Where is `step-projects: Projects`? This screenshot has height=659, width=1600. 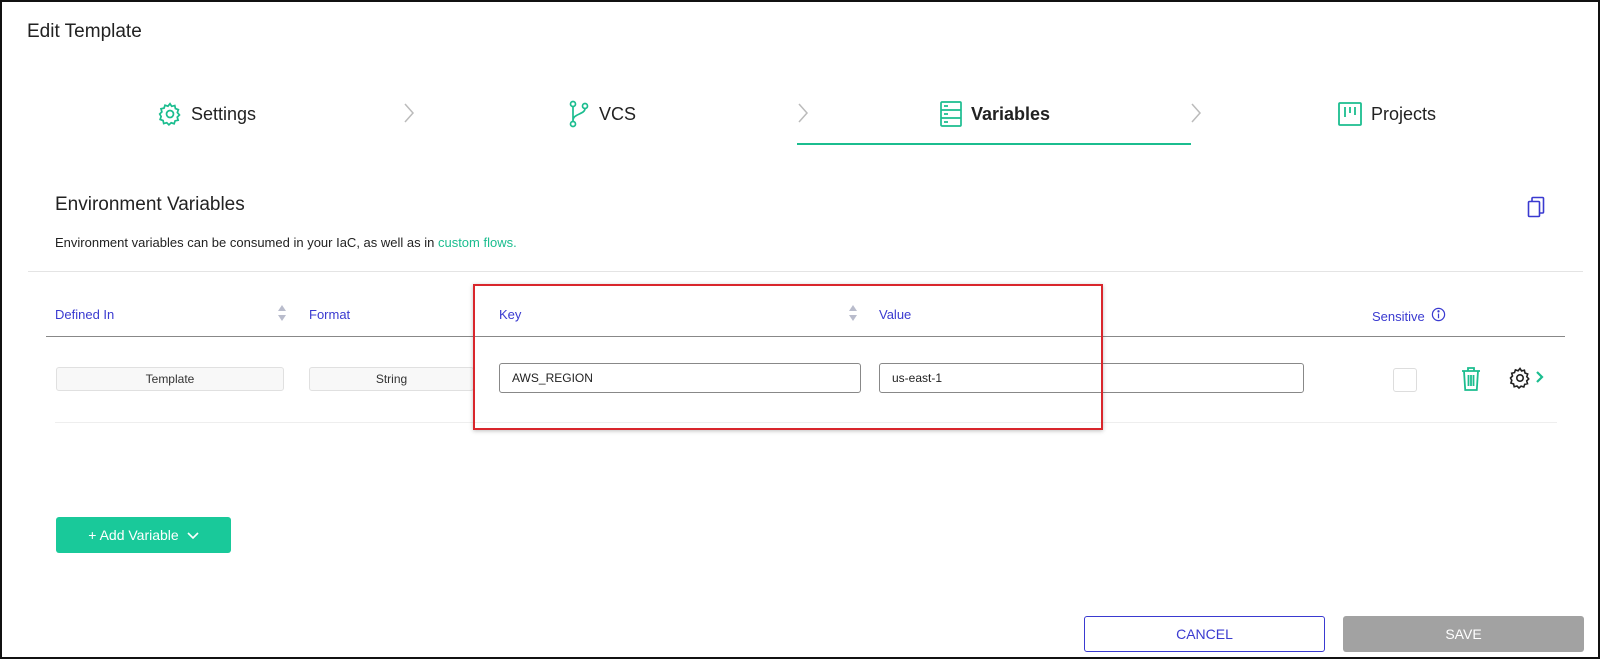
step-projects: Projects is located at coordinates (1386, 114).